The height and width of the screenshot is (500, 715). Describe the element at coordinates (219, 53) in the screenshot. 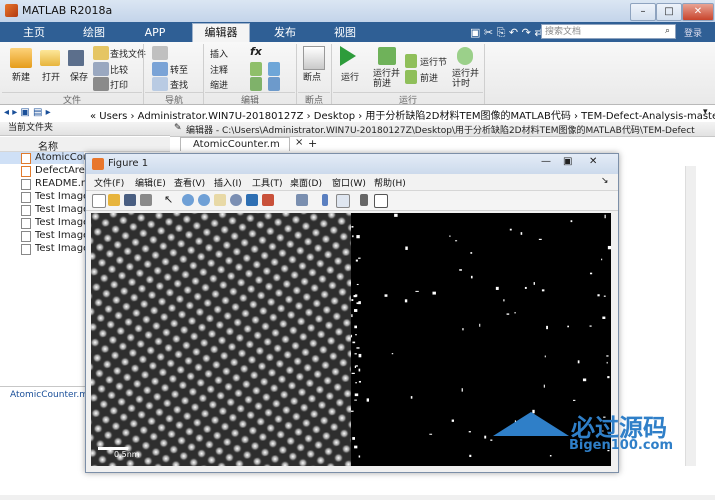

I see `insert-button: 插入` at that location.